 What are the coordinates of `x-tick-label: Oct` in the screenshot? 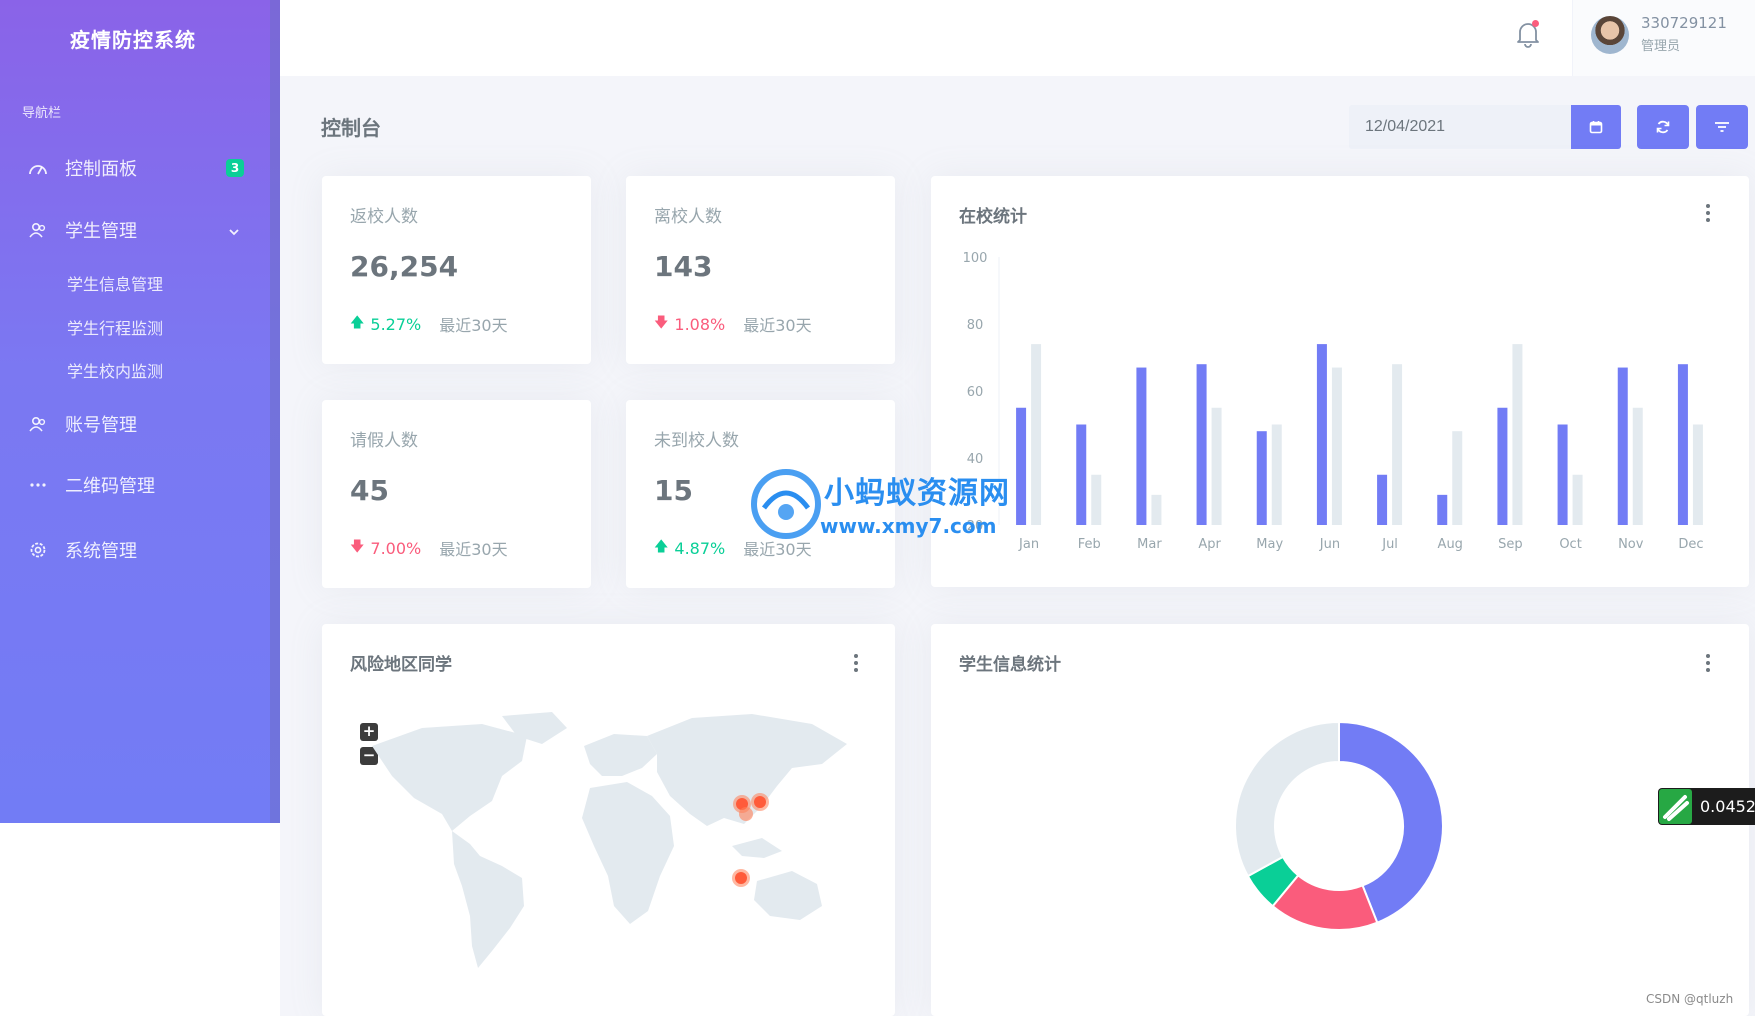 It's located at (1570, 544).